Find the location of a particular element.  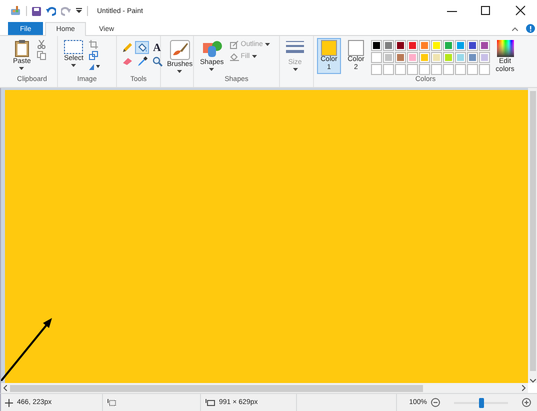

canvas-size-icon is located at coordinates (210, 402).